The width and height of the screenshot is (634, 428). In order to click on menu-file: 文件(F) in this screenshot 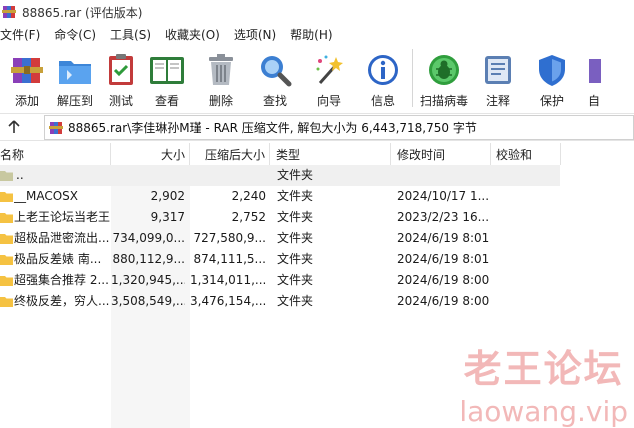, I will do `click(23, 35)`.